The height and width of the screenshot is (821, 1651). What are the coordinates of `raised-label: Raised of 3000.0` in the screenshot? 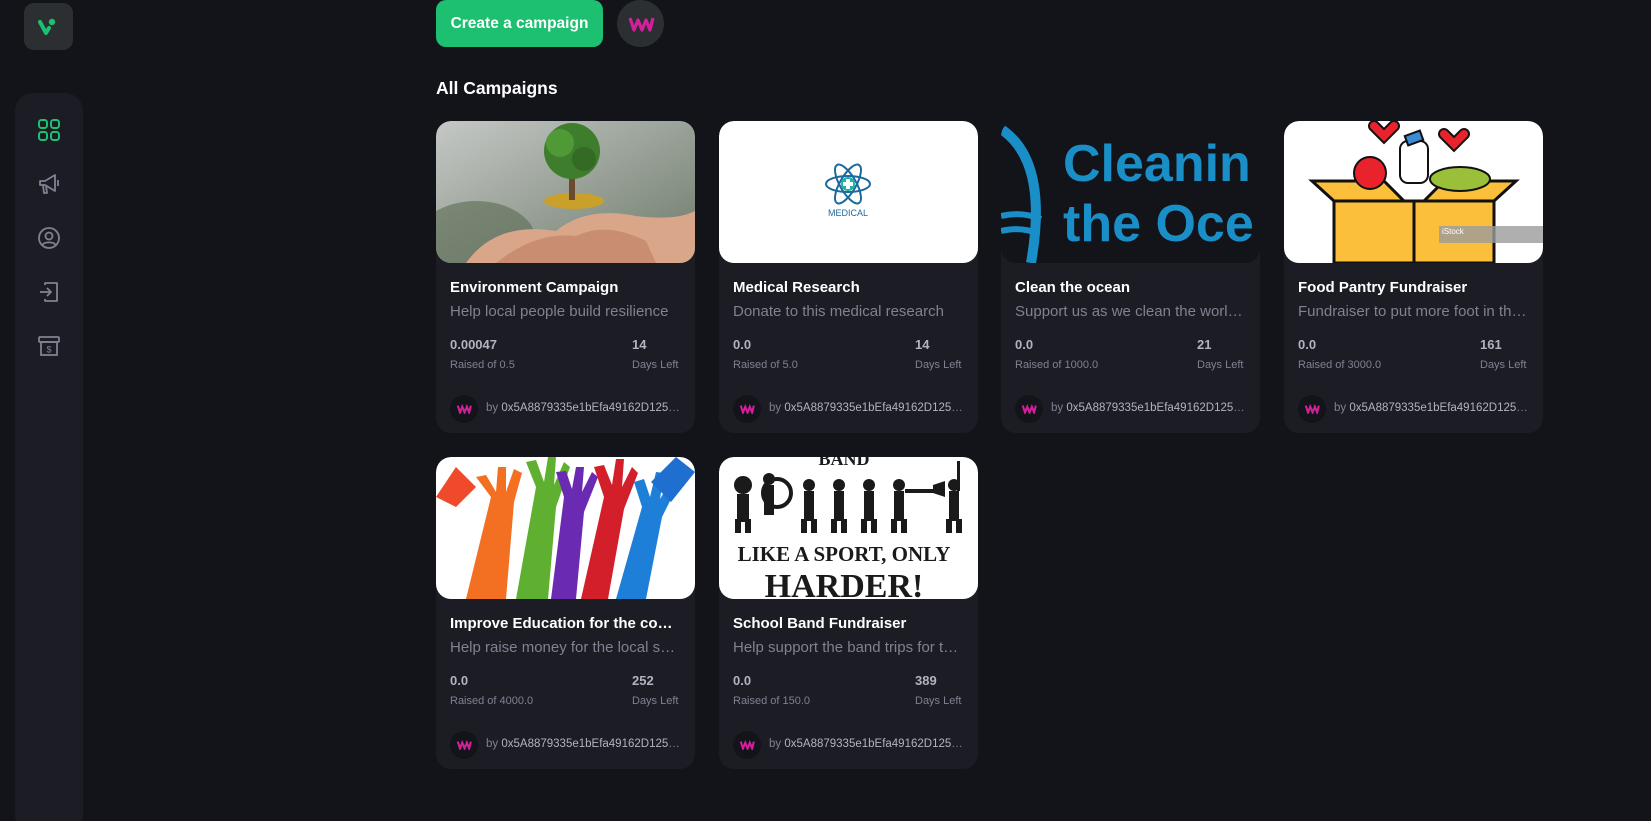 It's located at (1340, 365).